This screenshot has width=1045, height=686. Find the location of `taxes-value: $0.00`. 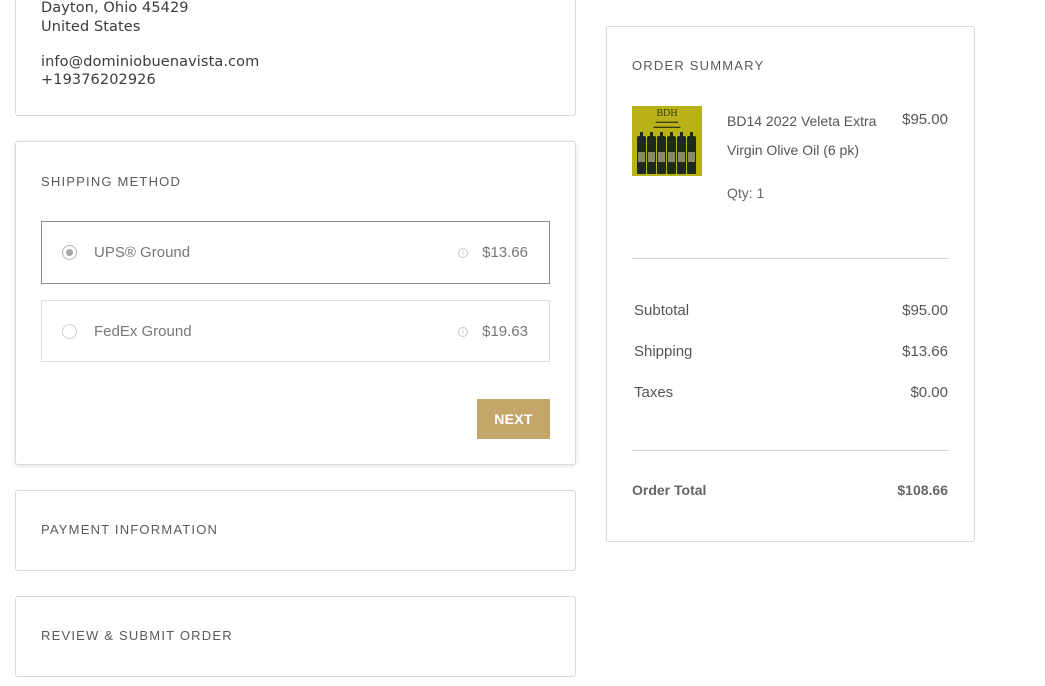

taxes-value: $0.00 is located at coordinates (929, 392).